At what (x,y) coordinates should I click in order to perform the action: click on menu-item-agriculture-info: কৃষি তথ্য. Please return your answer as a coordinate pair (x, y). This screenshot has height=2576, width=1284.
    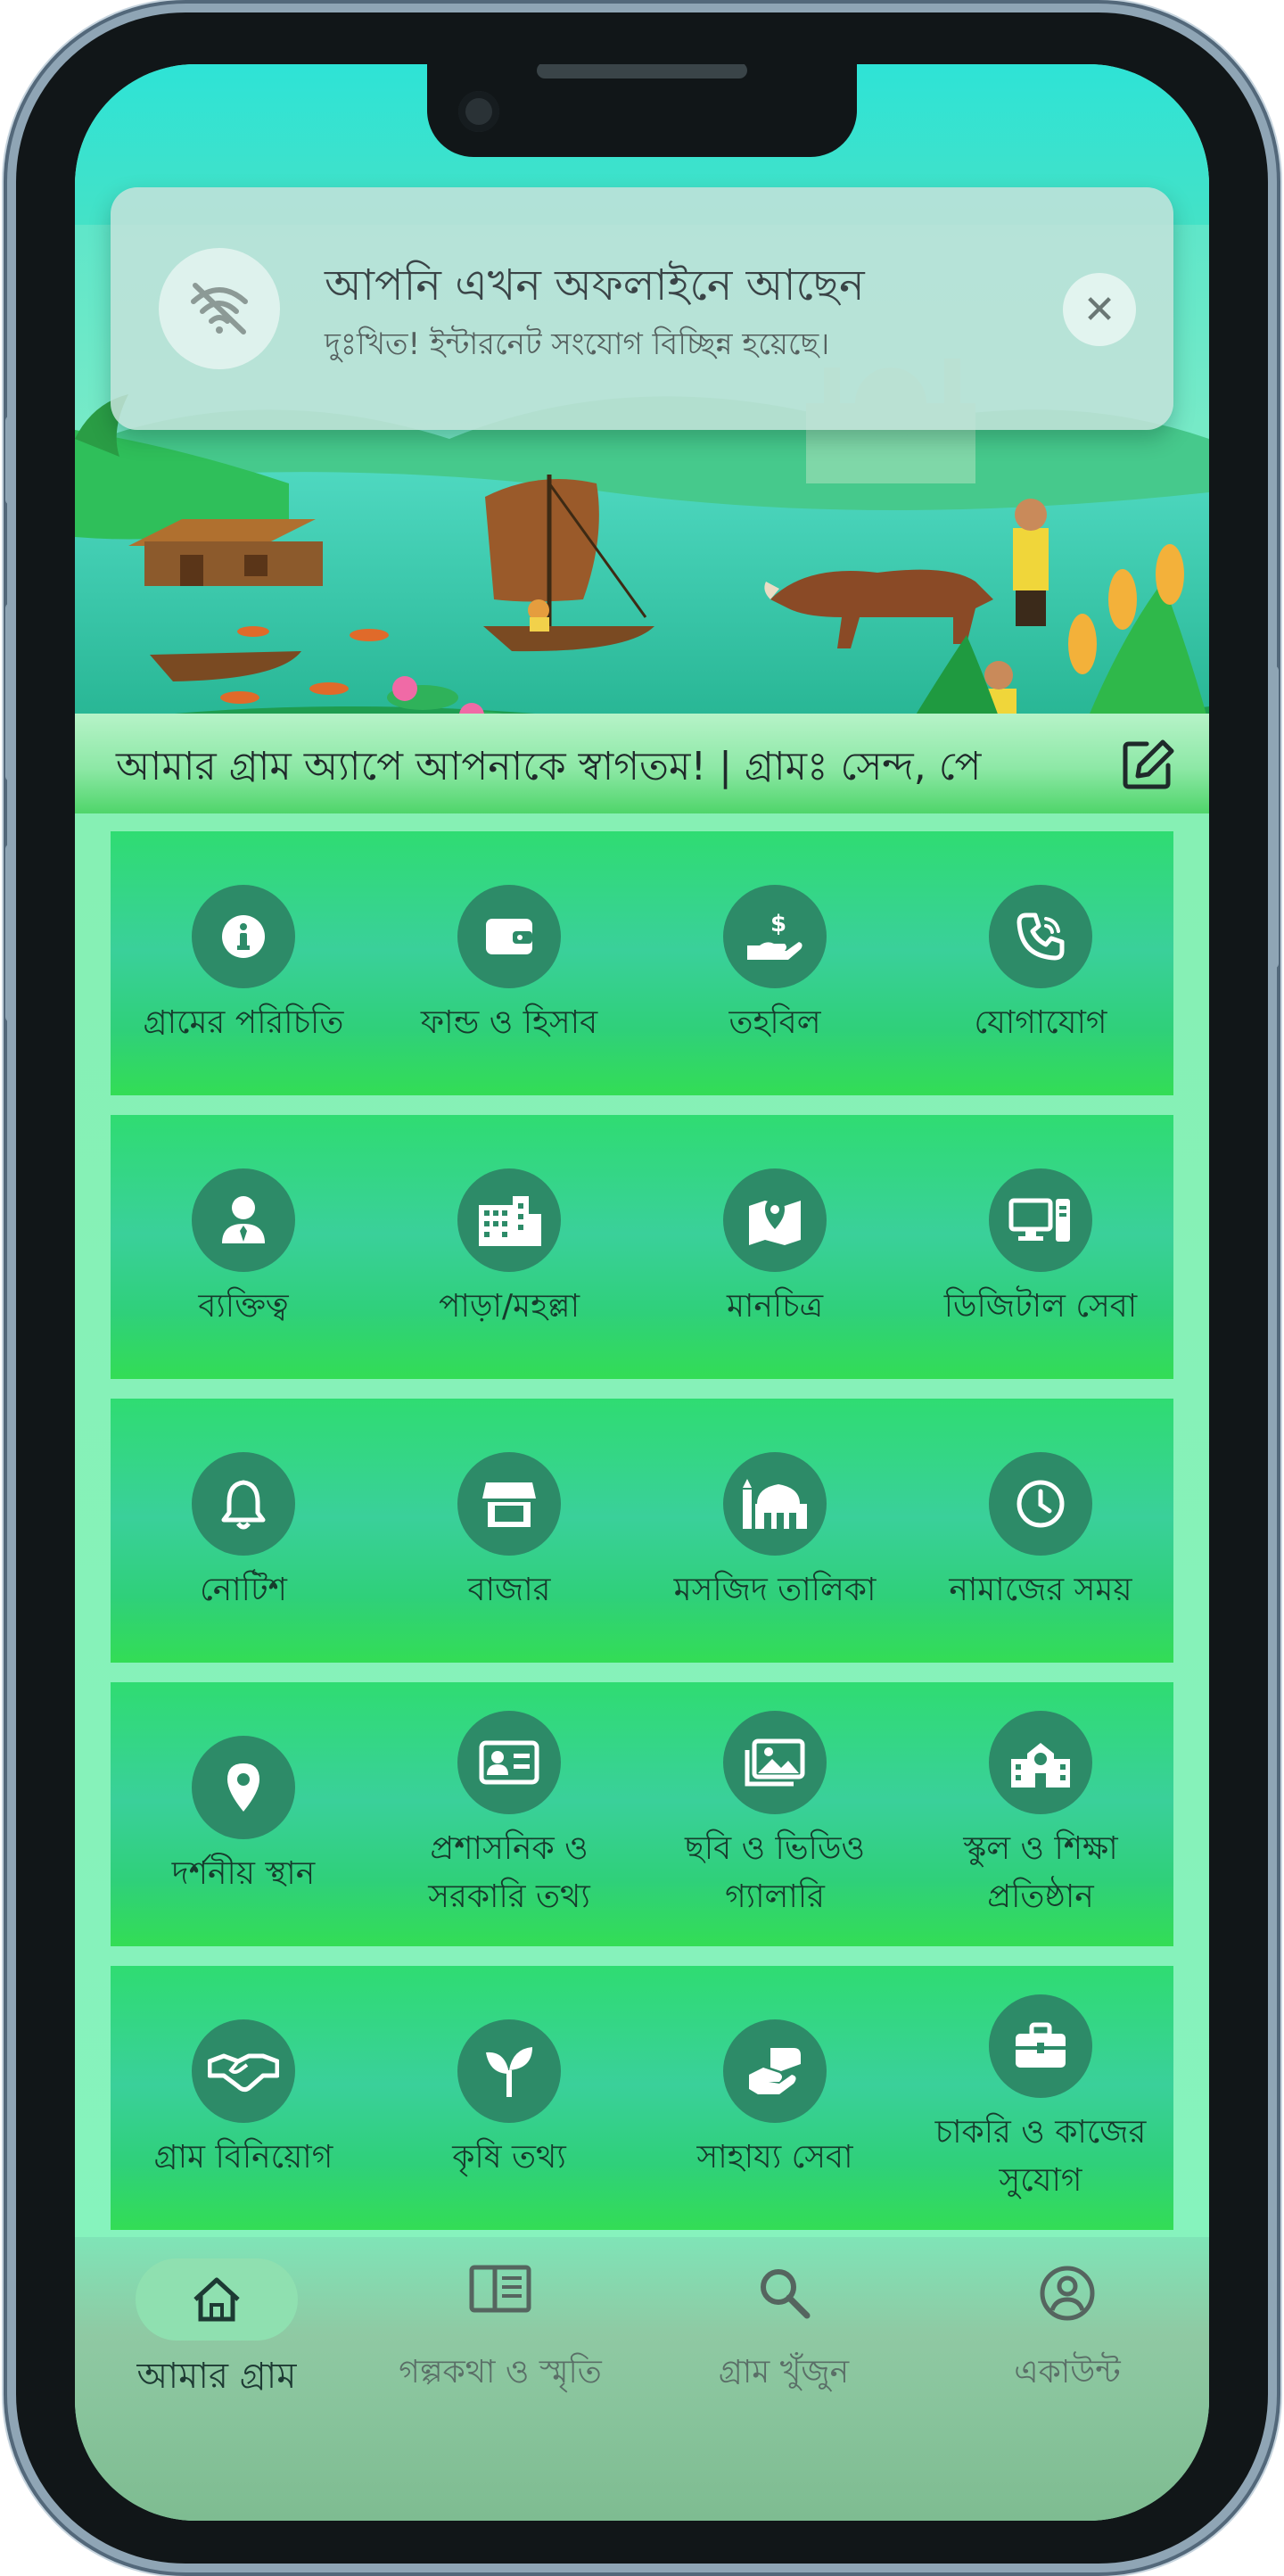
    Looking at the image, I should click on (509, 2098).